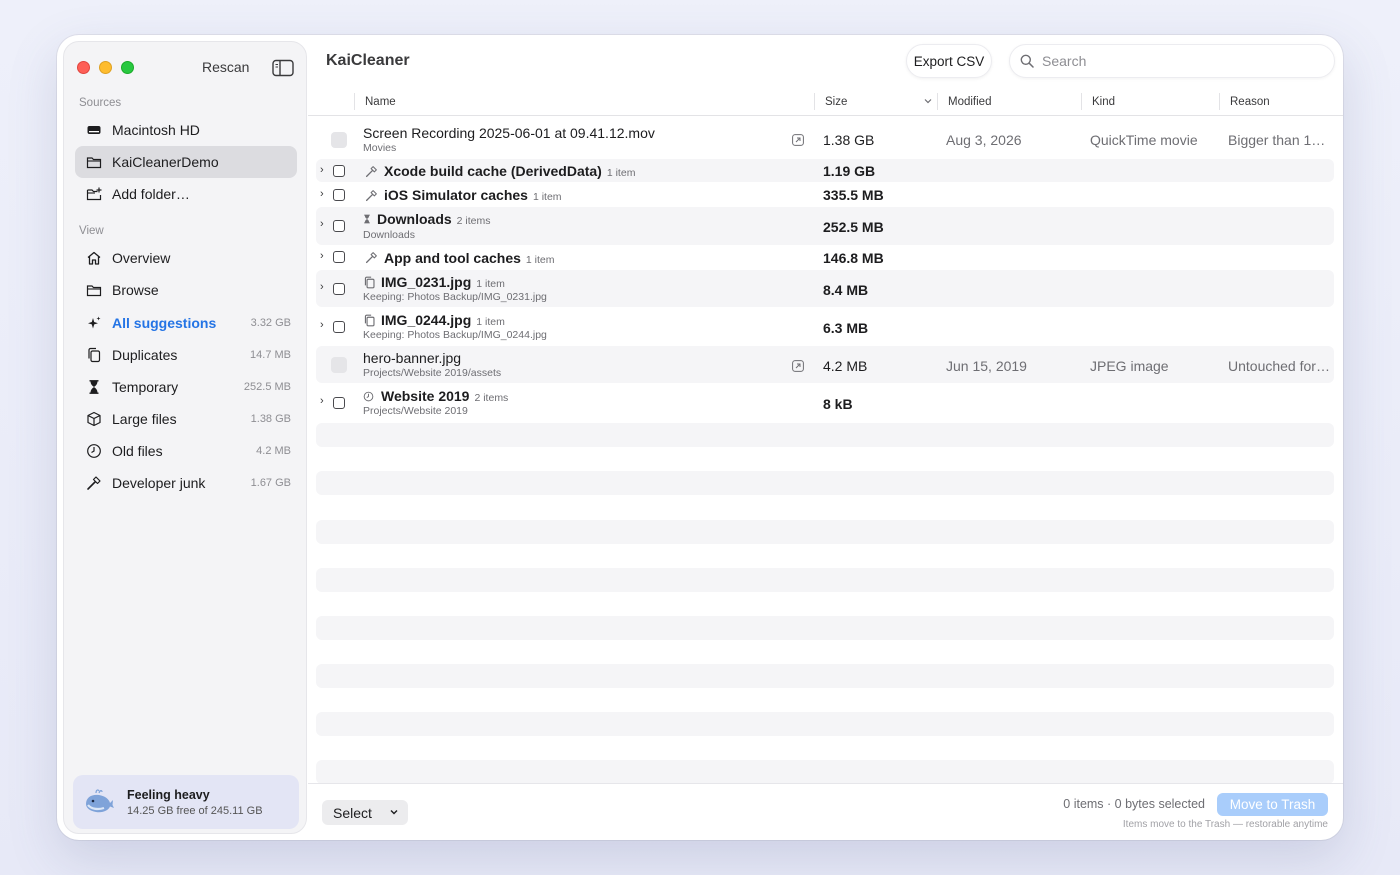  Describe the element at coordinates (94, 451) in the screenshot. I see `clock-icon` at that location.